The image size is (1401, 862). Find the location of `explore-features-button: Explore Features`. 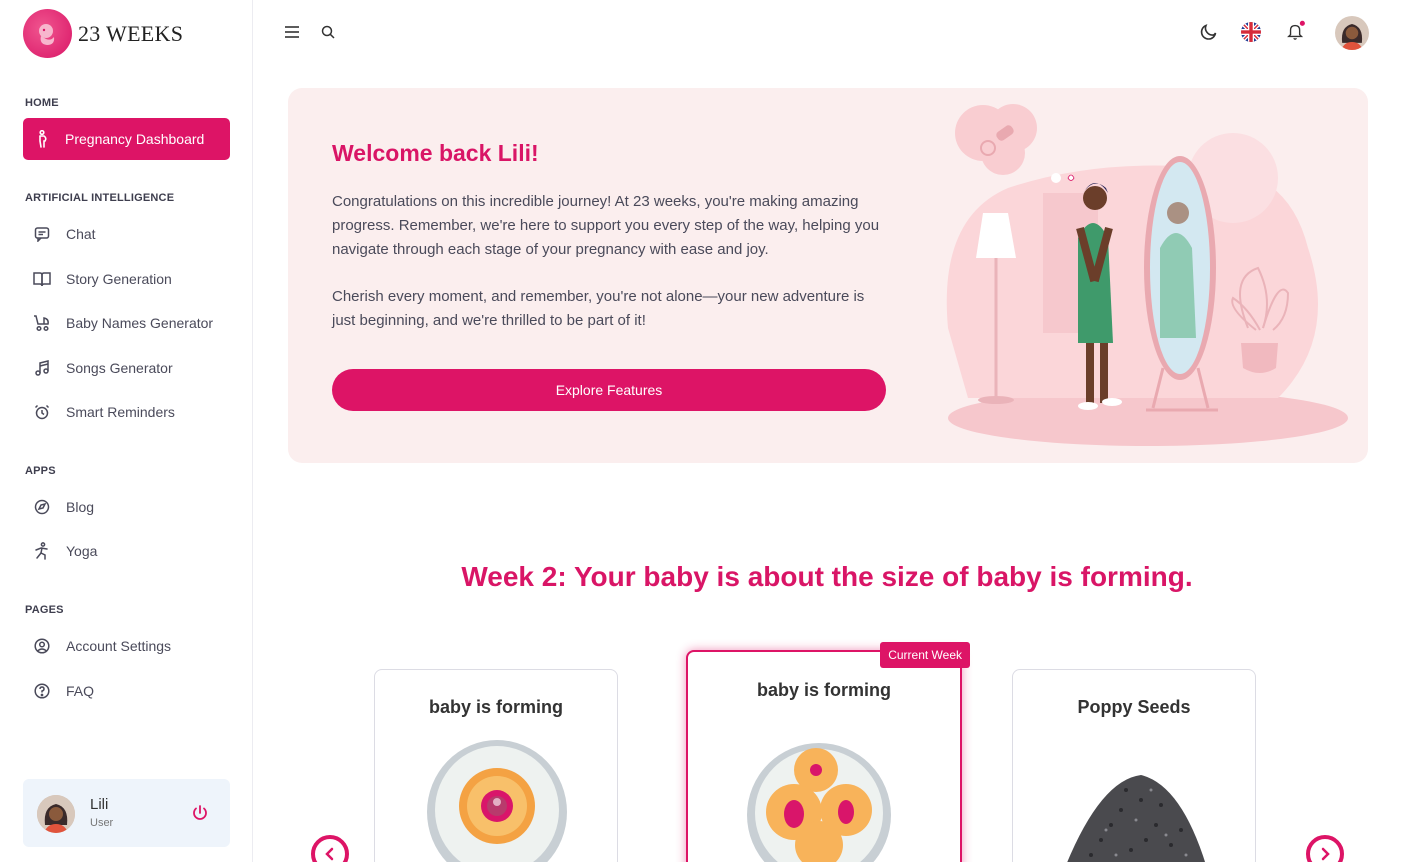

explore-features-button: Explore Features is located at coordinates (609, 390).